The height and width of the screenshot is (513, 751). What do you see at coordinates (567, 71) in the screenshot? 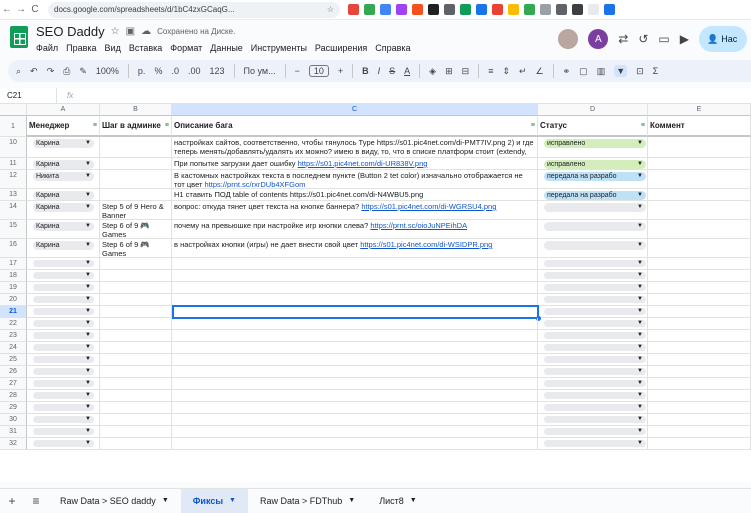
I see `link-icon: ⚭` at bounding box center [567, 71].